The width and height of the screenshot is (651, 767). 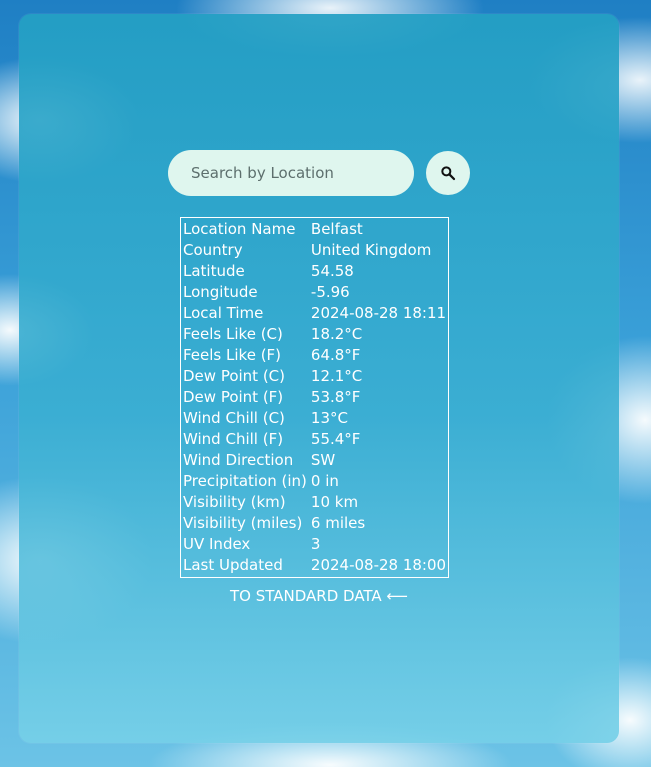 I want to click on weather-row-value: 53.8°F, so click(x=335, y=397).